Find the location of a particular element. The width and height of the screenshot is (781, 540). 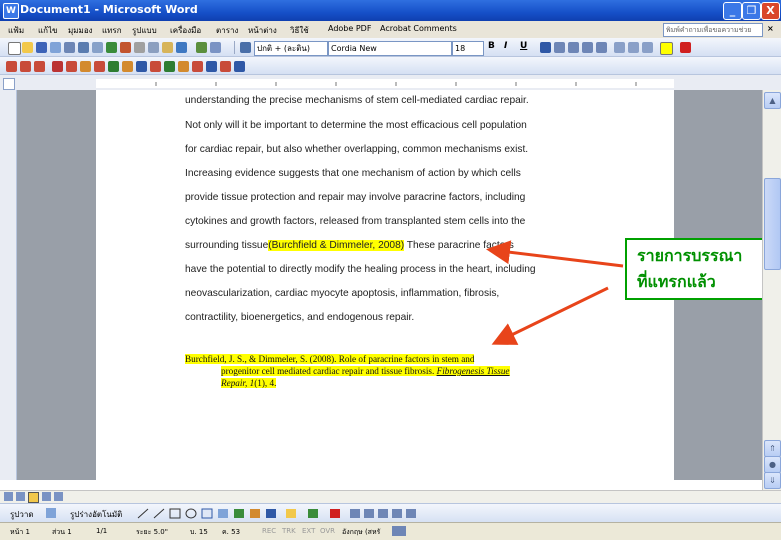

oval-tool-icon is located at coordinates (191, 513).